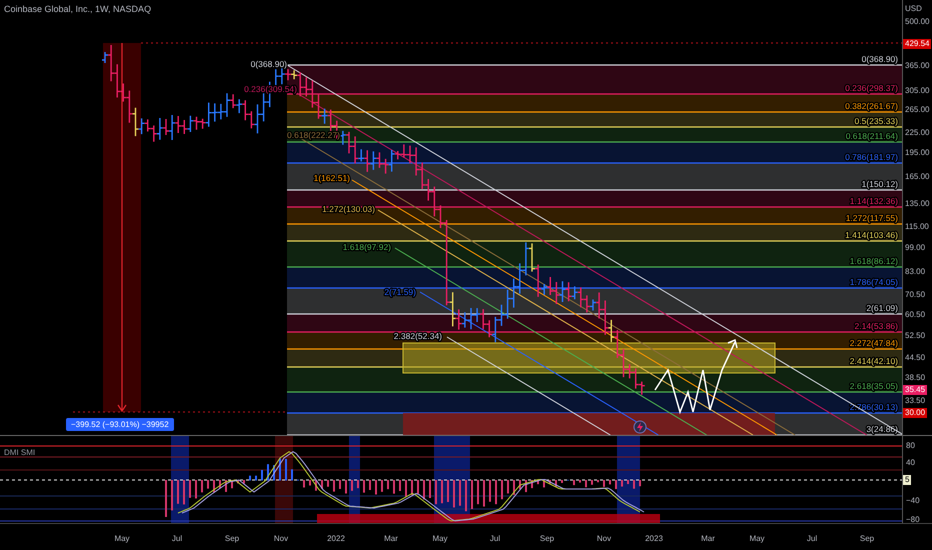 The width and height of the screenshot is (932, 550). I want to click on fib-level-label: 1.14(132.36), so click(874, 201).